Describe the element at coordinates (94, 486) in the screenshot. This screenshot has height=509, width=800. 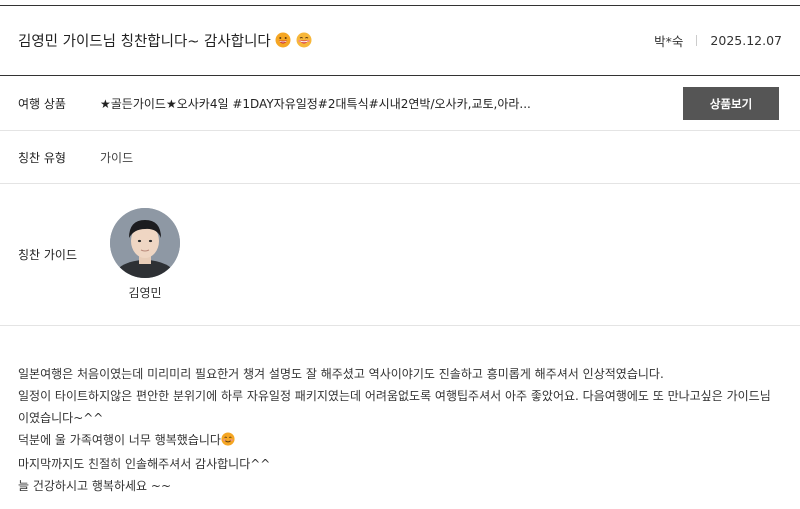
I see `review-body-line: 늘 건강하시고 행복하세요 ~~` at that location.